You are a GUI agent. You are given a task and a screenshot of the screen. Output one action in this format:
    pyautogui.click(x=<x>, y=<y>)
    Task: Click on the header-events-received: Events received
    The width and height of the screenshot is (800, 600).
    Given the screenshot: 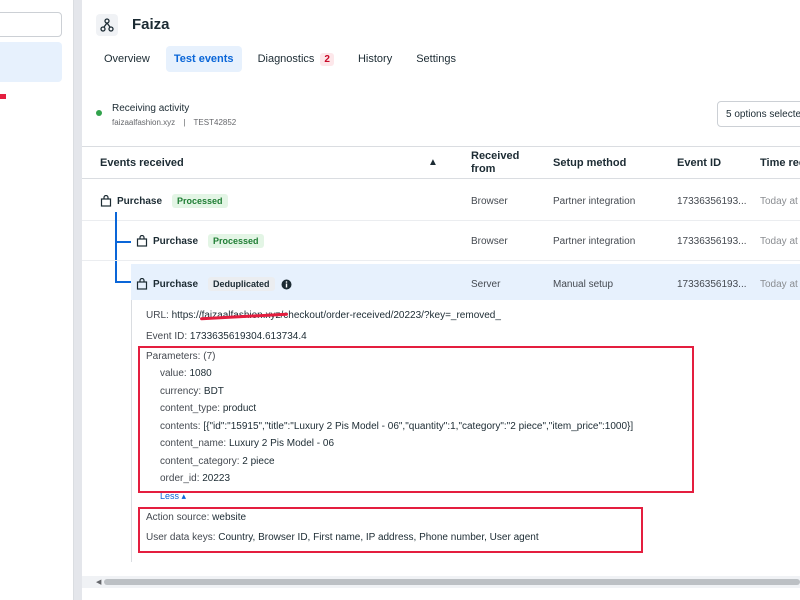 What is the action you would take?
    pyautogui.click(x=142, y=162)
    